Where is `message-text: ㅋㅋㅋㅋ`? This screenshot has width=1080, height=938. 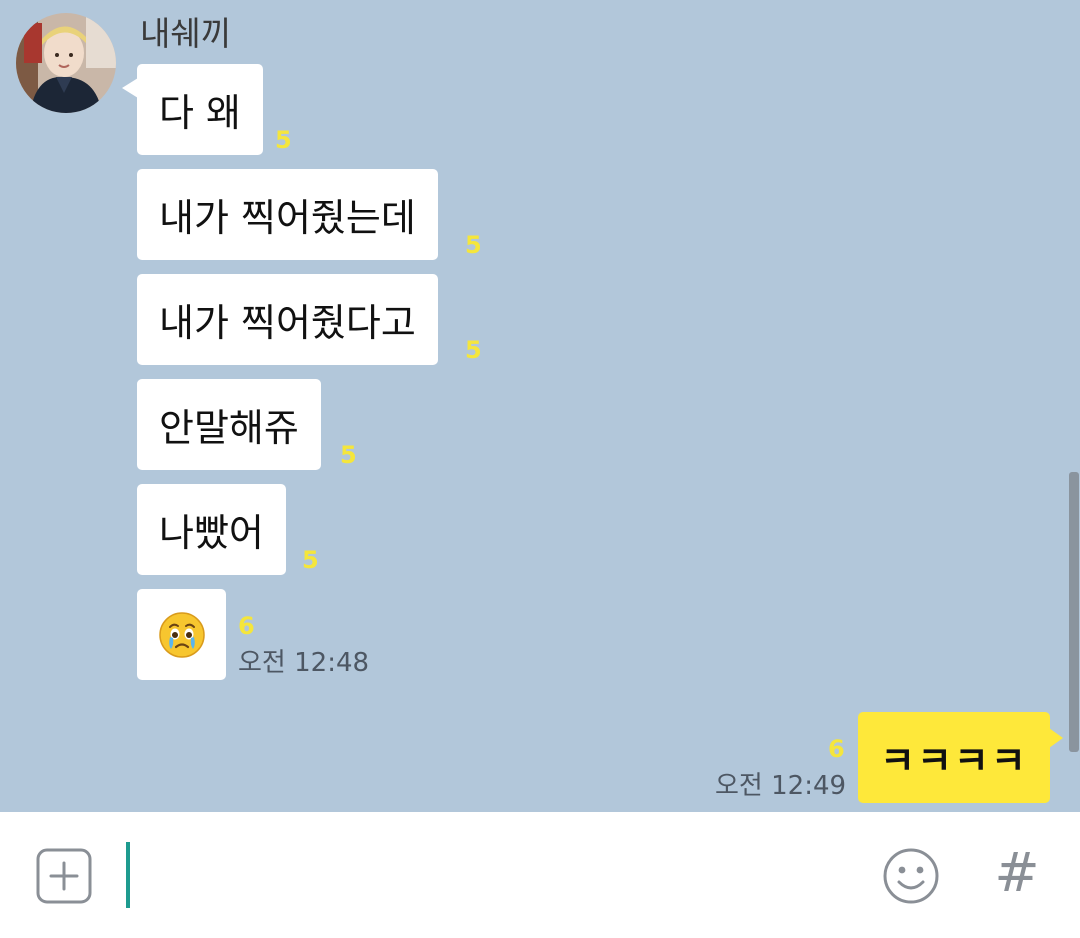
message-text: ㅋㅋㅋㅋ is located at coordinates (954, 761).